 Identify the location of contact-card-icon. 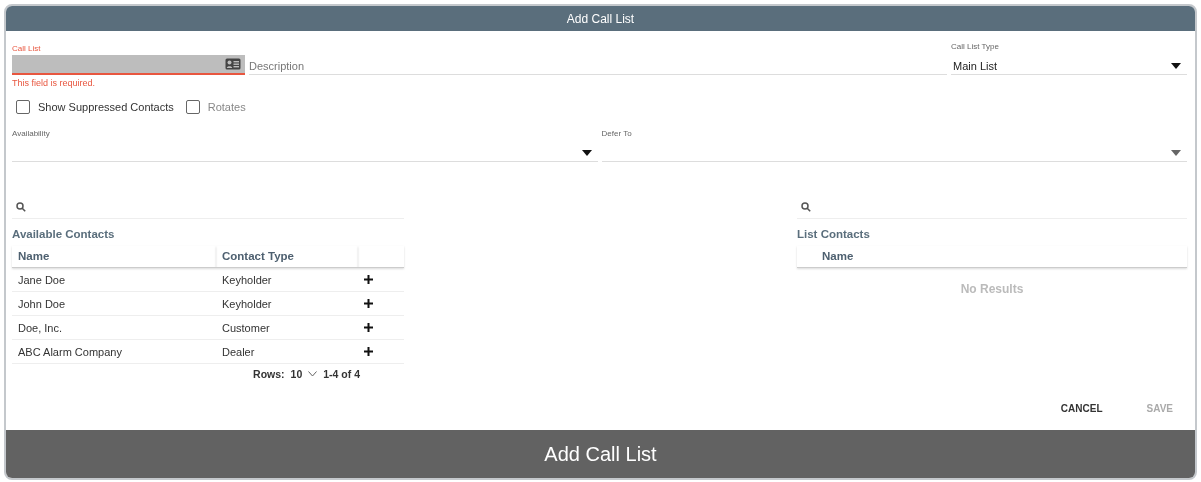
(233, 64).